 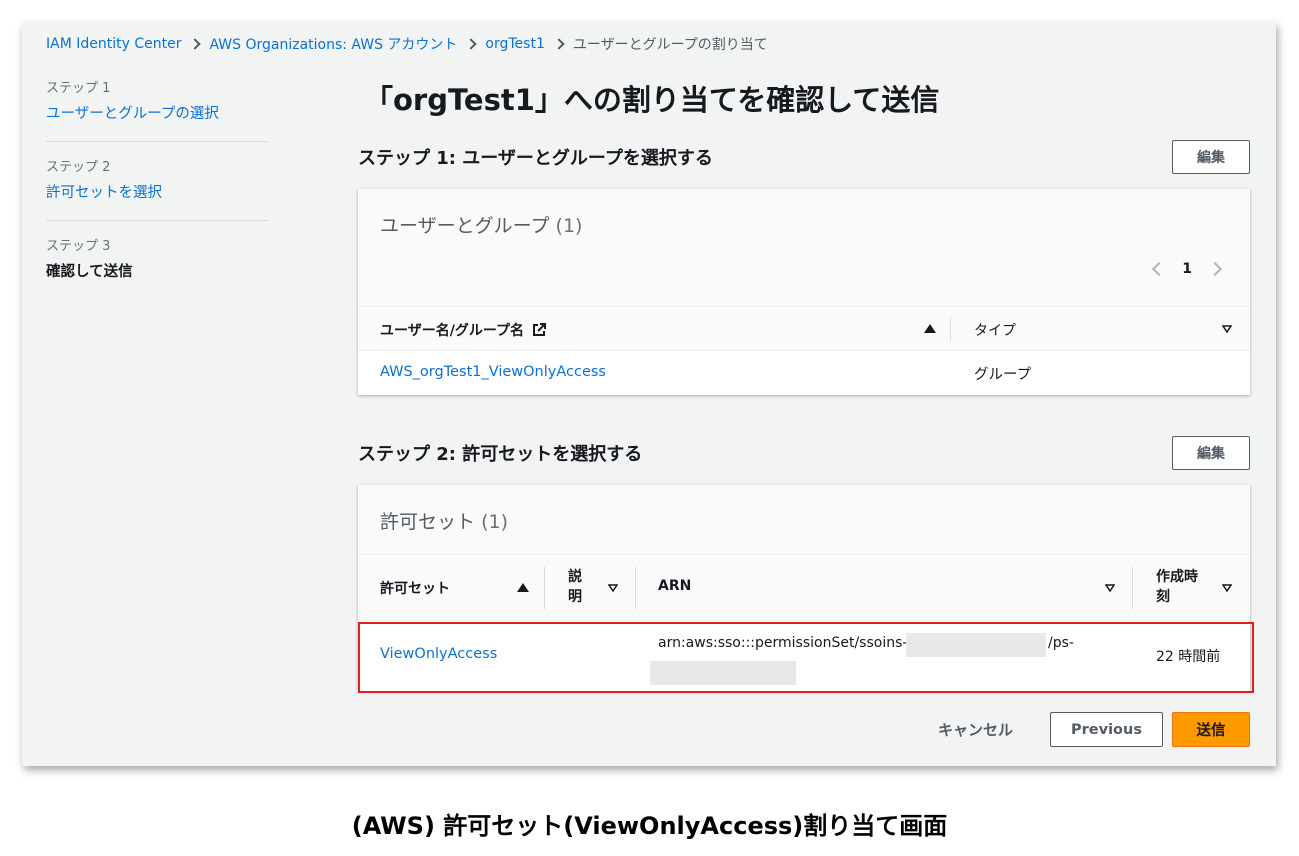 I want to click on column-header-description: 説 明, so click(x=575, y=587).